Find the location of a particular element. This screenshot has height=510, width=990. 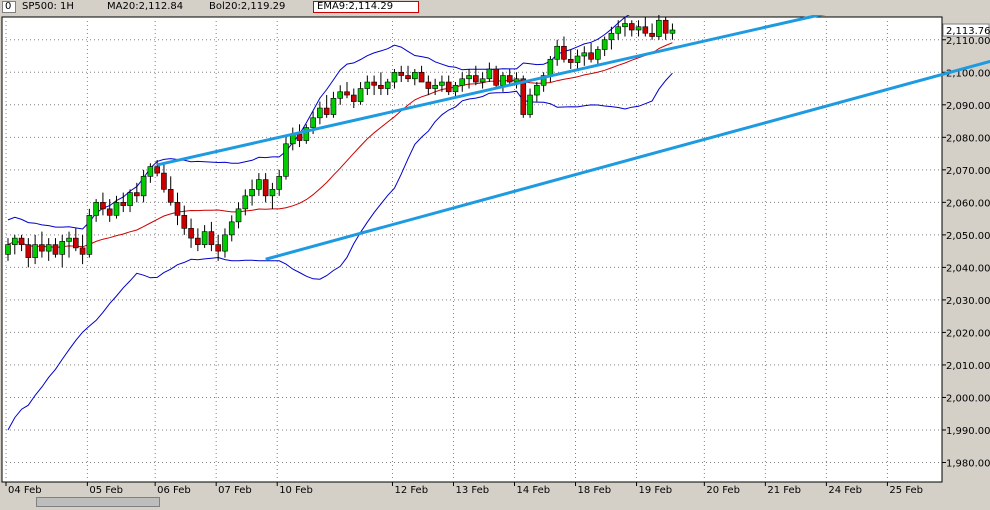

y-tick-label: 2,100.00 is located at coordinates (968, 73).